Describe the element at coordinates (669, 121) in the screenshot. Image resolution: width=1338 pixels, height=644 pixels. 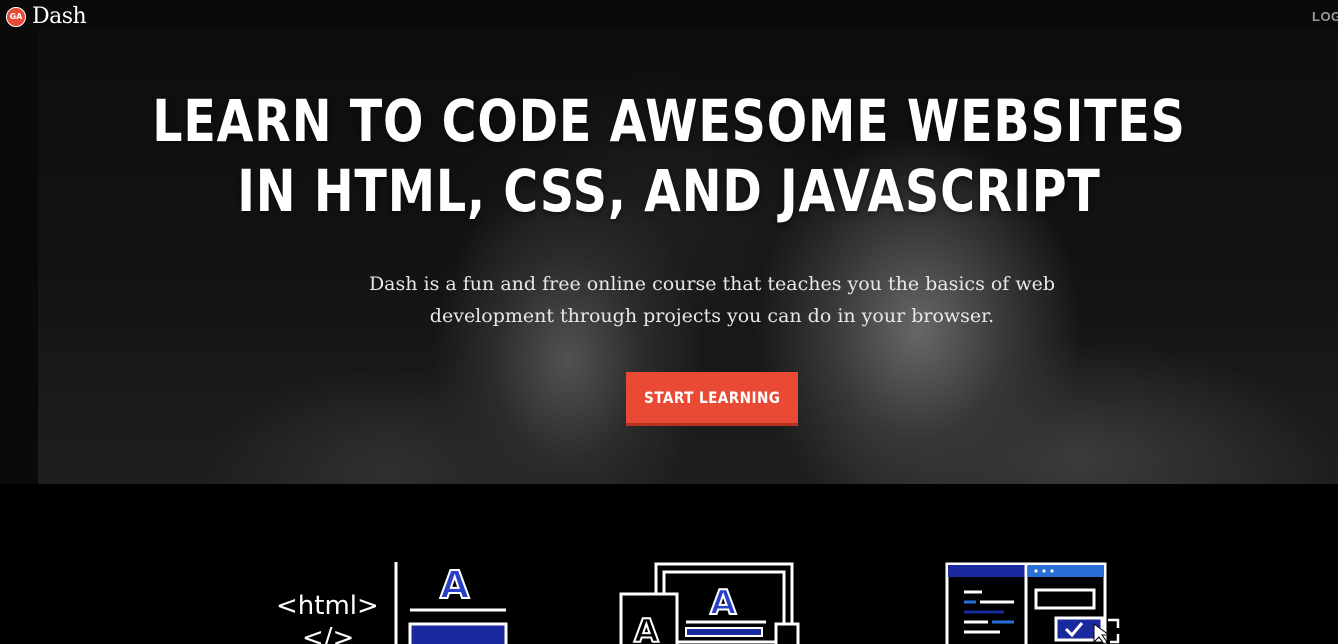
I see `headline-line-1: LEARN TO CODE AWESOME WEBSITES` at that location.